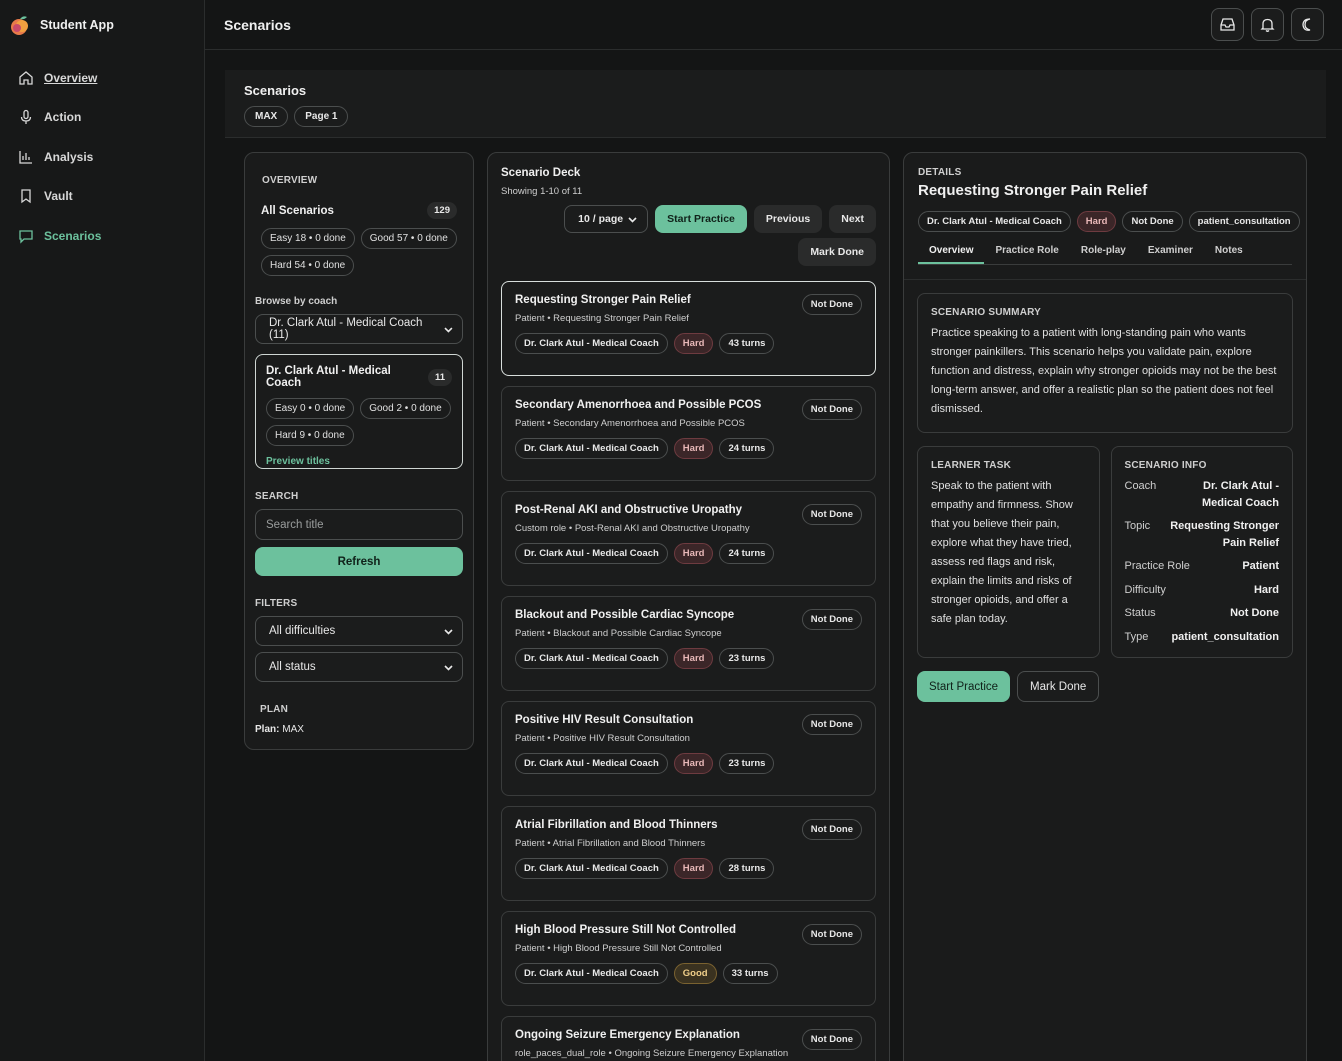 This screenshot has height=1061, width=1342. I want to click on details-label: DETAILS, so click(940, 172).